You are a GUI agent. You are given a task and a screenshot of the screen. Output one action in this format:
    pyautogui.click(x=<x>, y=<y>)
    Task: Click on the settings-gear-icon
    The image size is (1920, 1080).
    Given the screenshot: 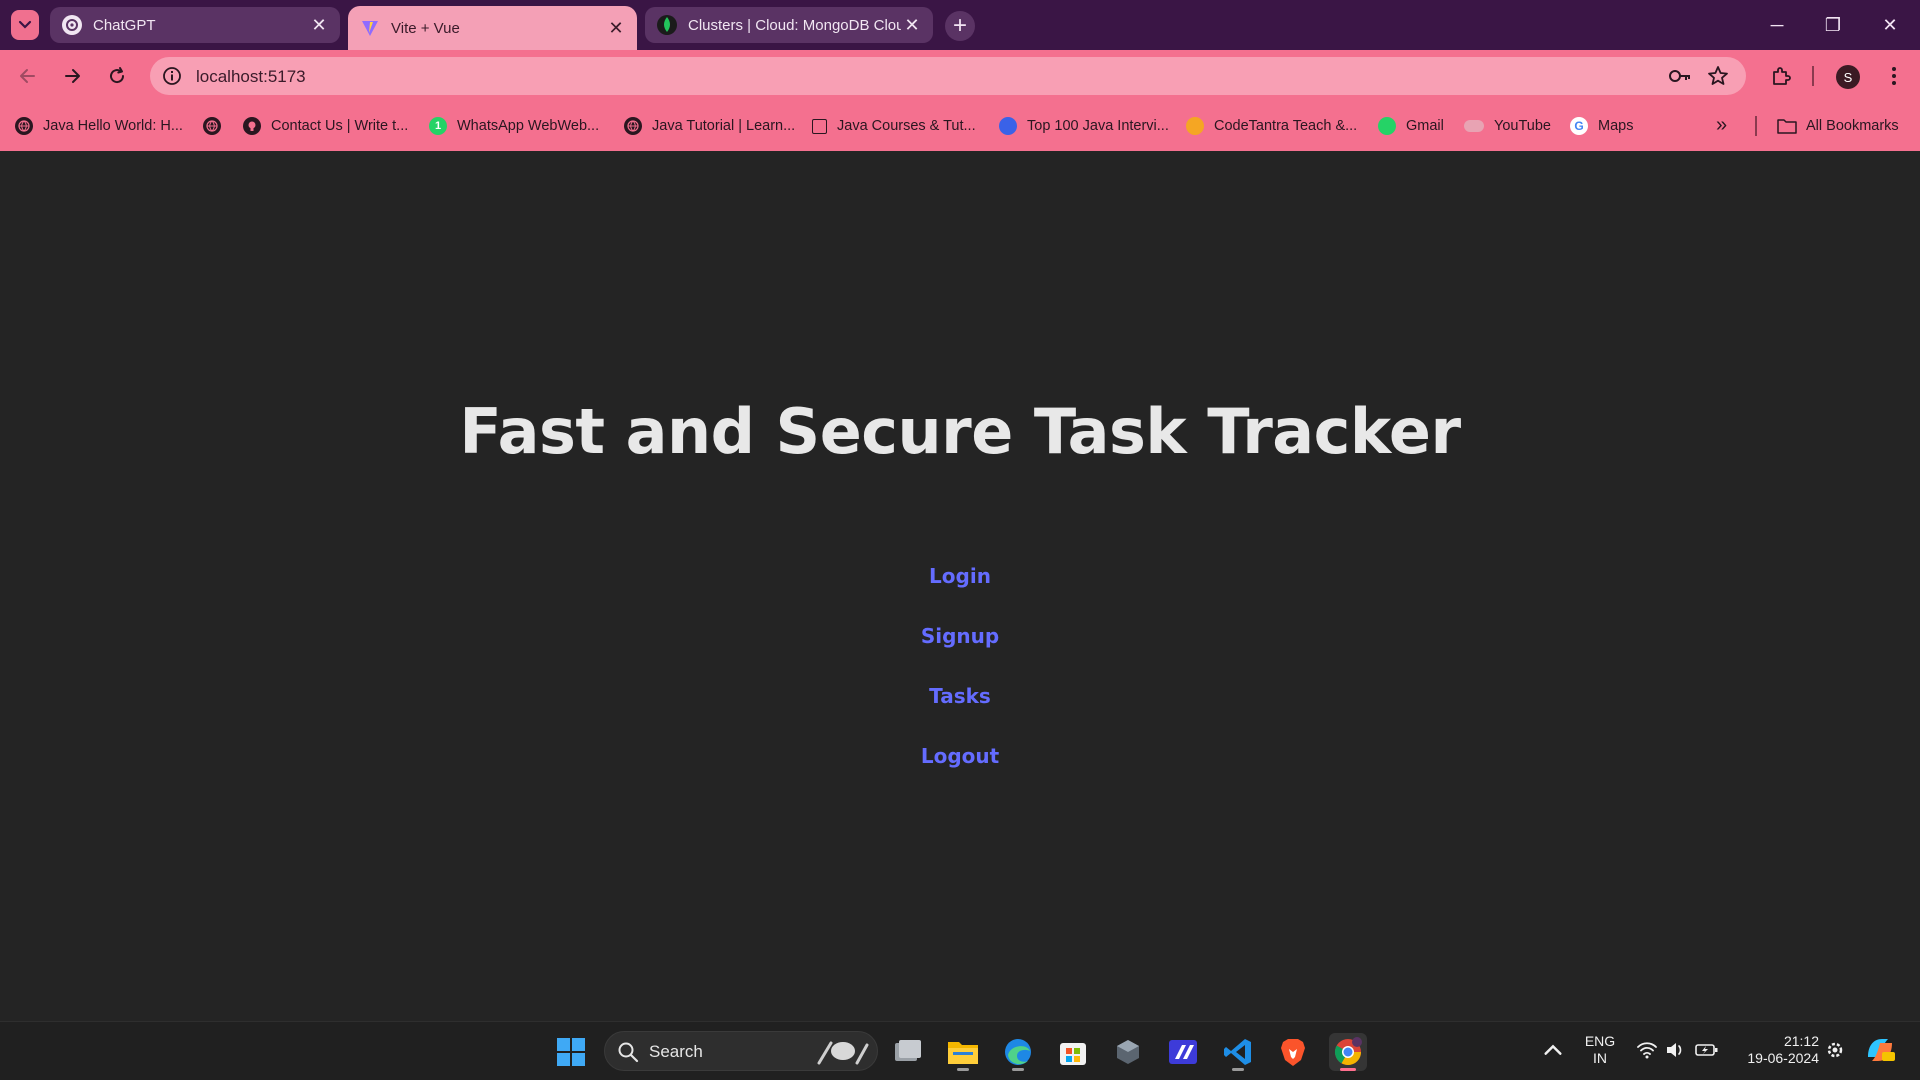 What is the action you would take?
    pyautogui.click(x=1835, y=1050)
    